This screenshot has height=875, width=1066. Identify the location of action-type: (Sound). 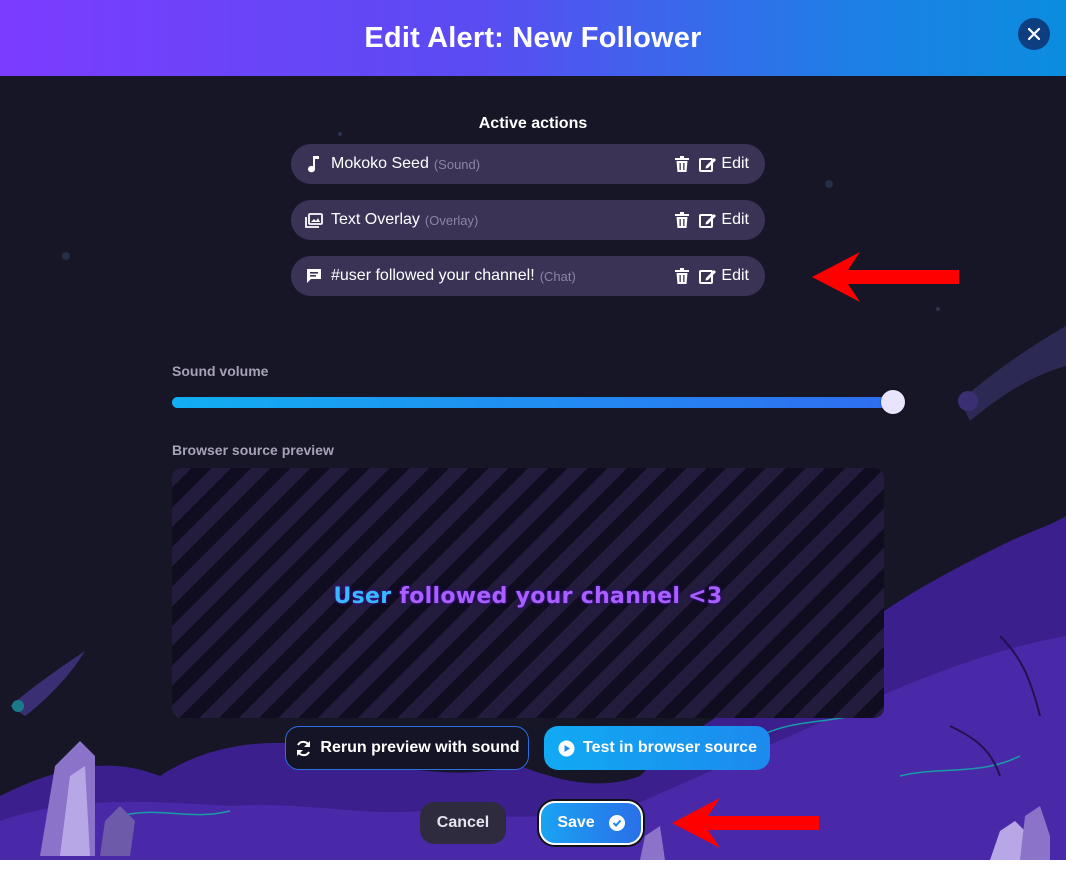
(457, 164).